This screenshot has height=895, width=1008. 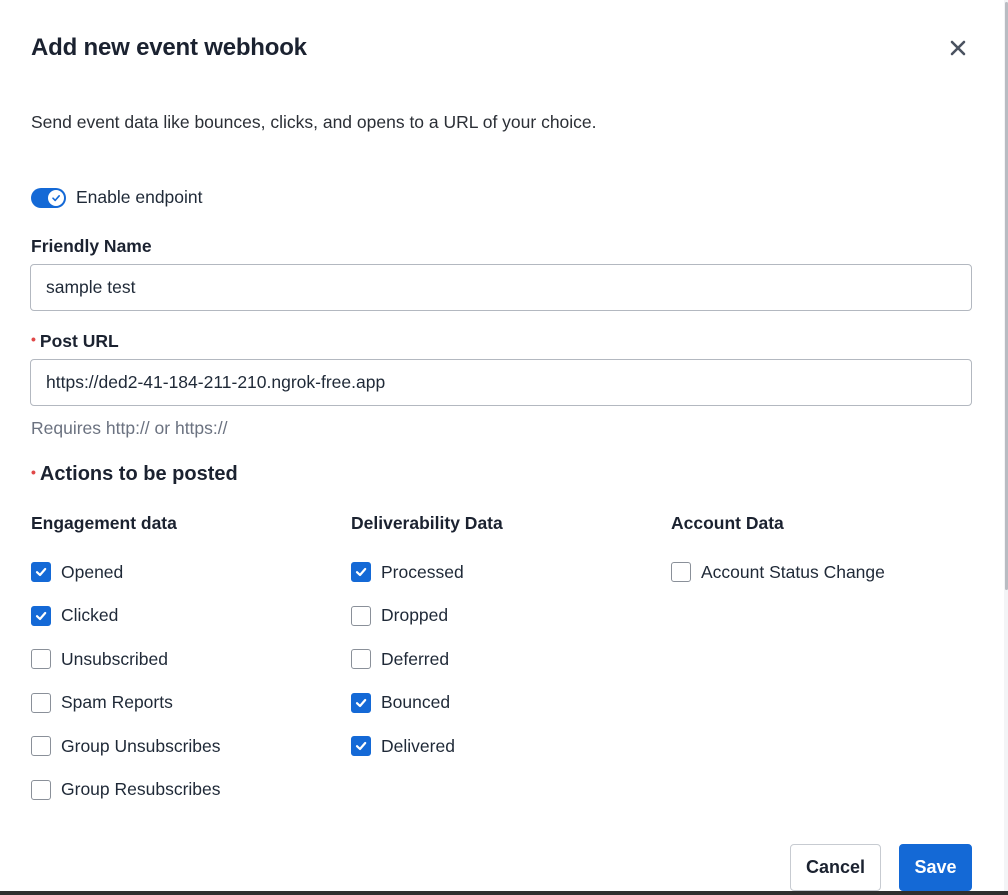 I want to click on checkbox-label: Unsubscribed, so click(x=114, y=658).